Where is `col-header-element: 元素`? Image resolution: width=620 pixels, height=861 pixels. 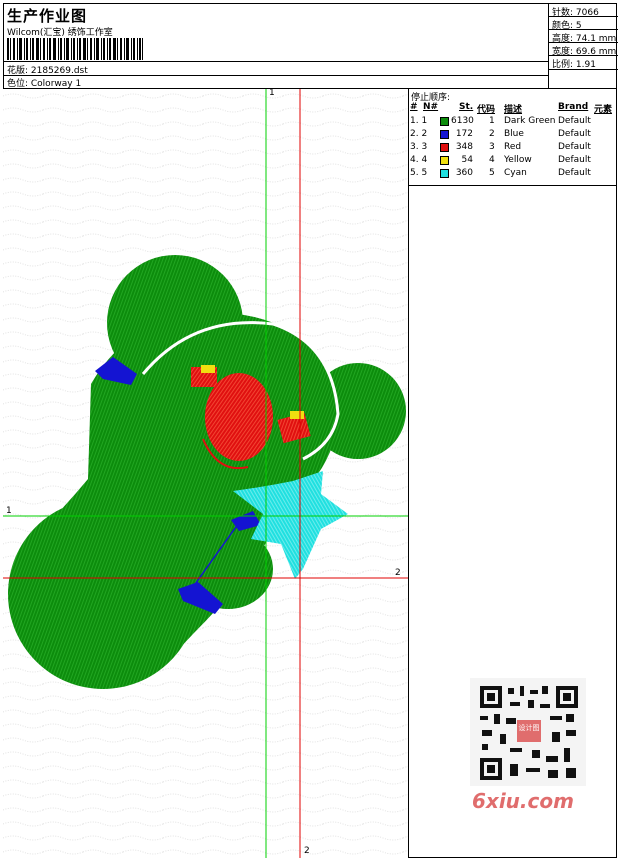
col-header-element: 元素 is located at coordinates (603, 110).